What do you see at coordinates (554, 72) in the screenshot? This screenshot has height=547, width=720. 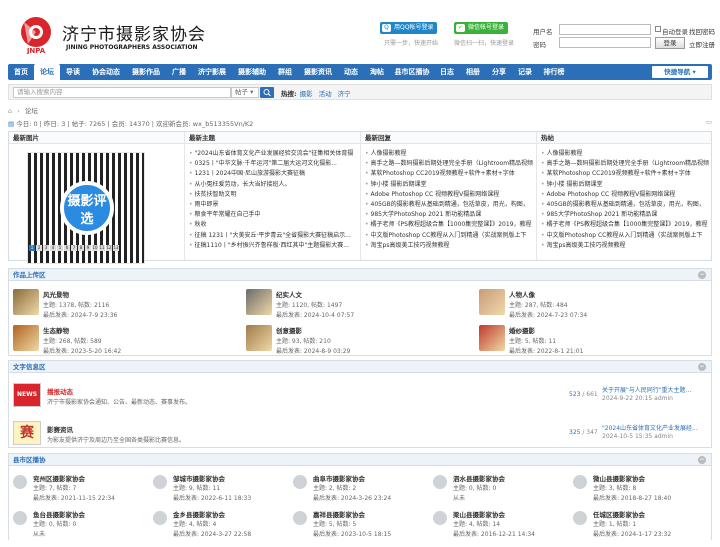 I see `nav-item-17: 排行榜` at bounding box center [554, 72].